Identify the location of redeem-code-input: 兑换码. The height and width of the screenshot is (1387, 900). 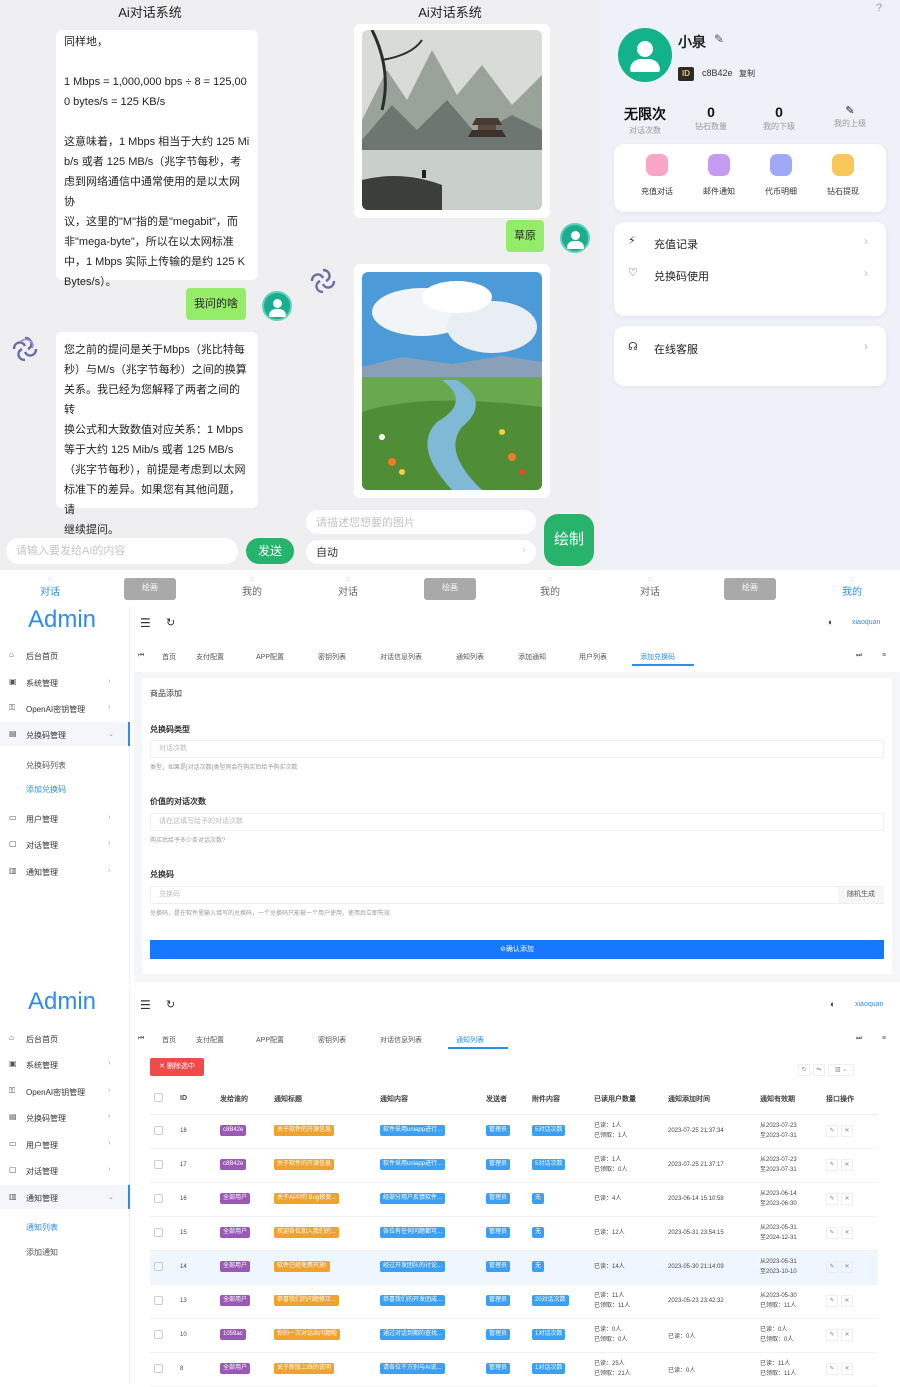
(517, 895).